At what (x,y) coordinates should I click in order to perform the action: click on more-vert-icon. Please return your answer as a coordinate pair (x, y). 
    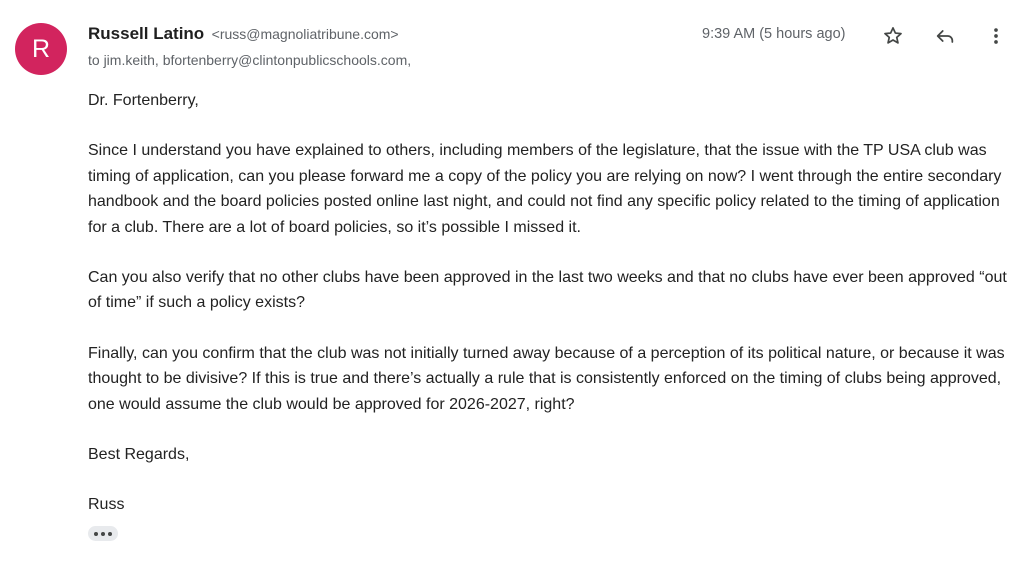
    Looking at the image, I should click on (996, 36).